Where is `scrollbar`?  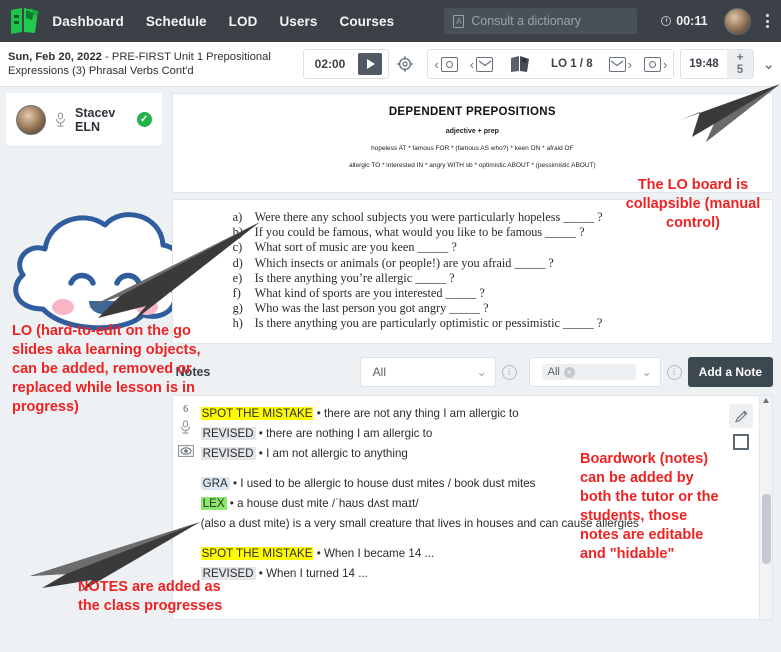
scrollbar is located at coordinates (765, 507).